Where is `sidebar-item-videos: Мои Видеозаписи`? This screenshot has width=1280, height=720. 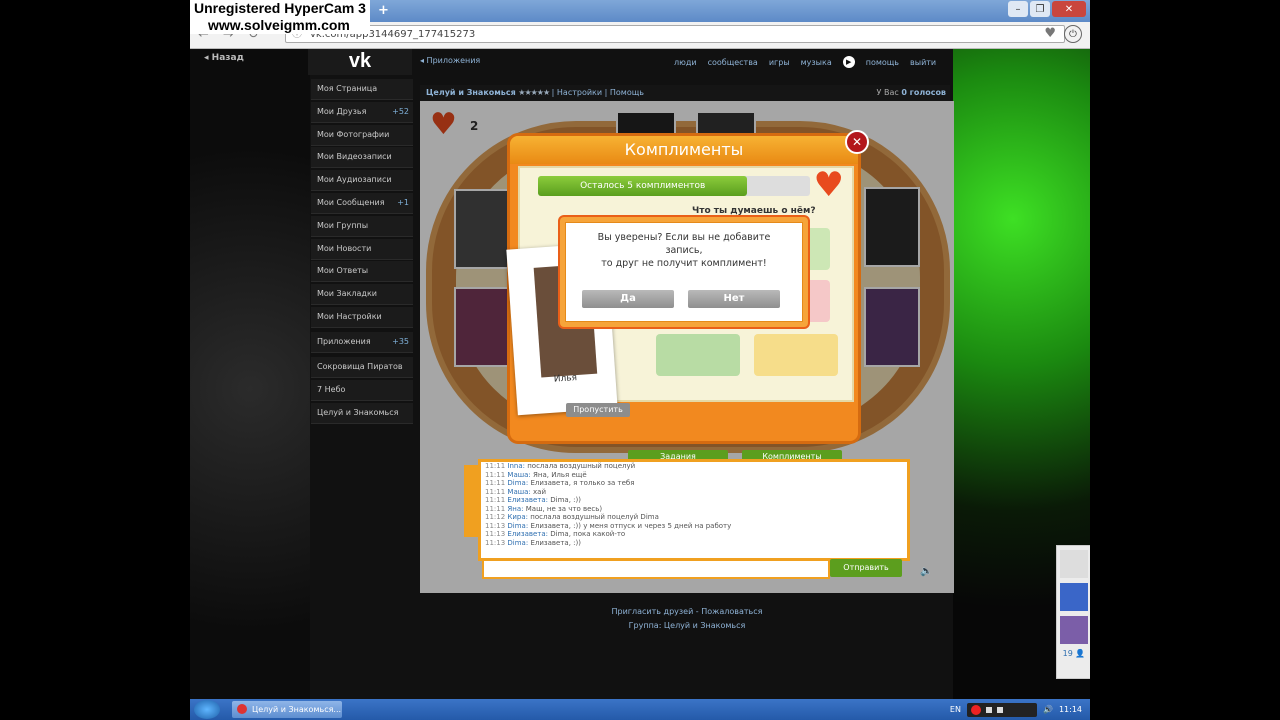
sidebar-item-videos: Мои Видеозаписи is located at coordinates (362, 158).